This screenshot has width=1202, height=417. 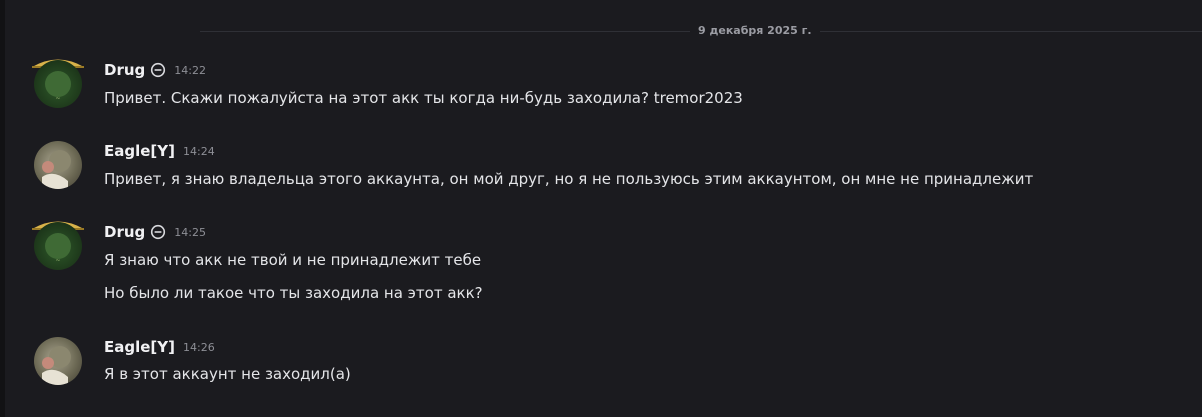 What do you see at coordinates (601, 31) in the screenshot?
I see `date-divider: 9 декабря 2025 г.` at bounding box center [601, 31].